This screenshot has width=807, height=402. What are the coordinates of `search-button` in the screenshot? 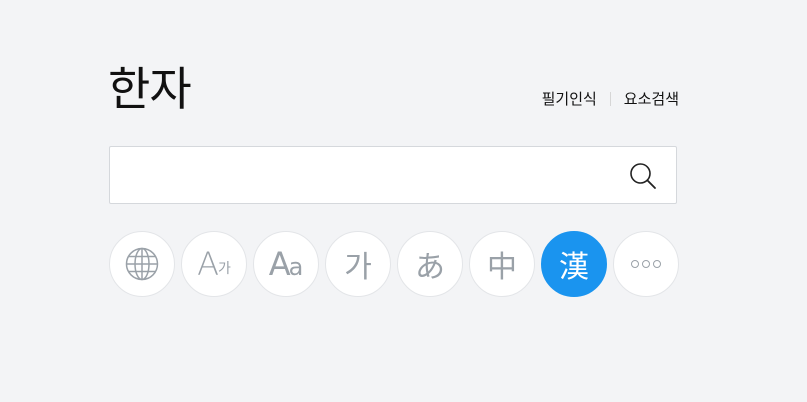 It's located at (643, 176).